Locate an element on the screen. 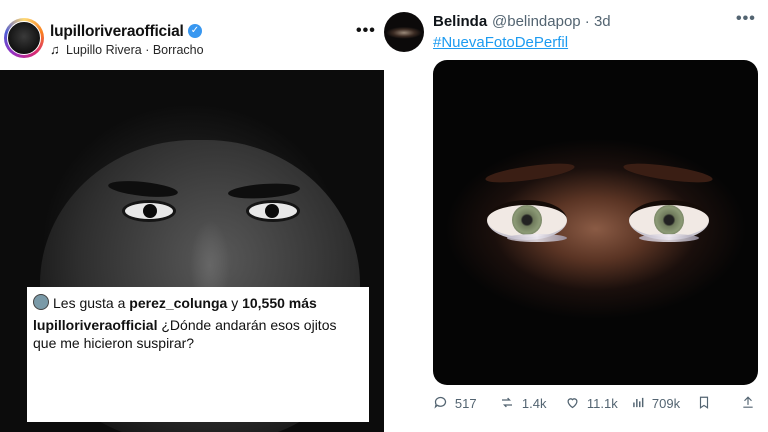 This screenshot has height=432, width=768. reply-count: 517 is located at coordinates (465, 403).